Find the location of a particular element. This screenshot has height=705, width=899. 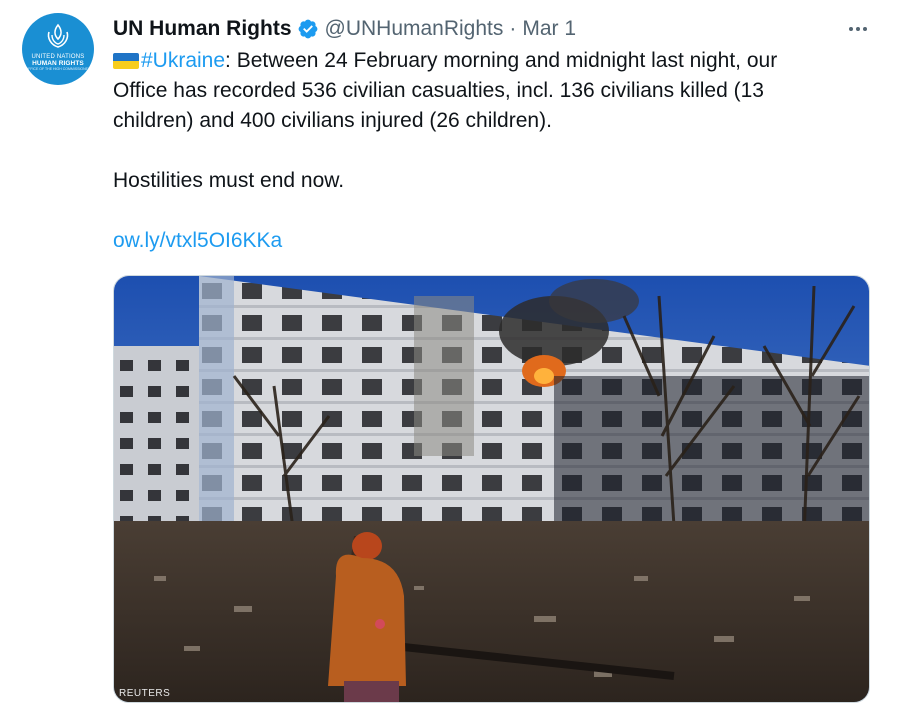

handle: @UNHumanRights is located at coordinates (414, 29).